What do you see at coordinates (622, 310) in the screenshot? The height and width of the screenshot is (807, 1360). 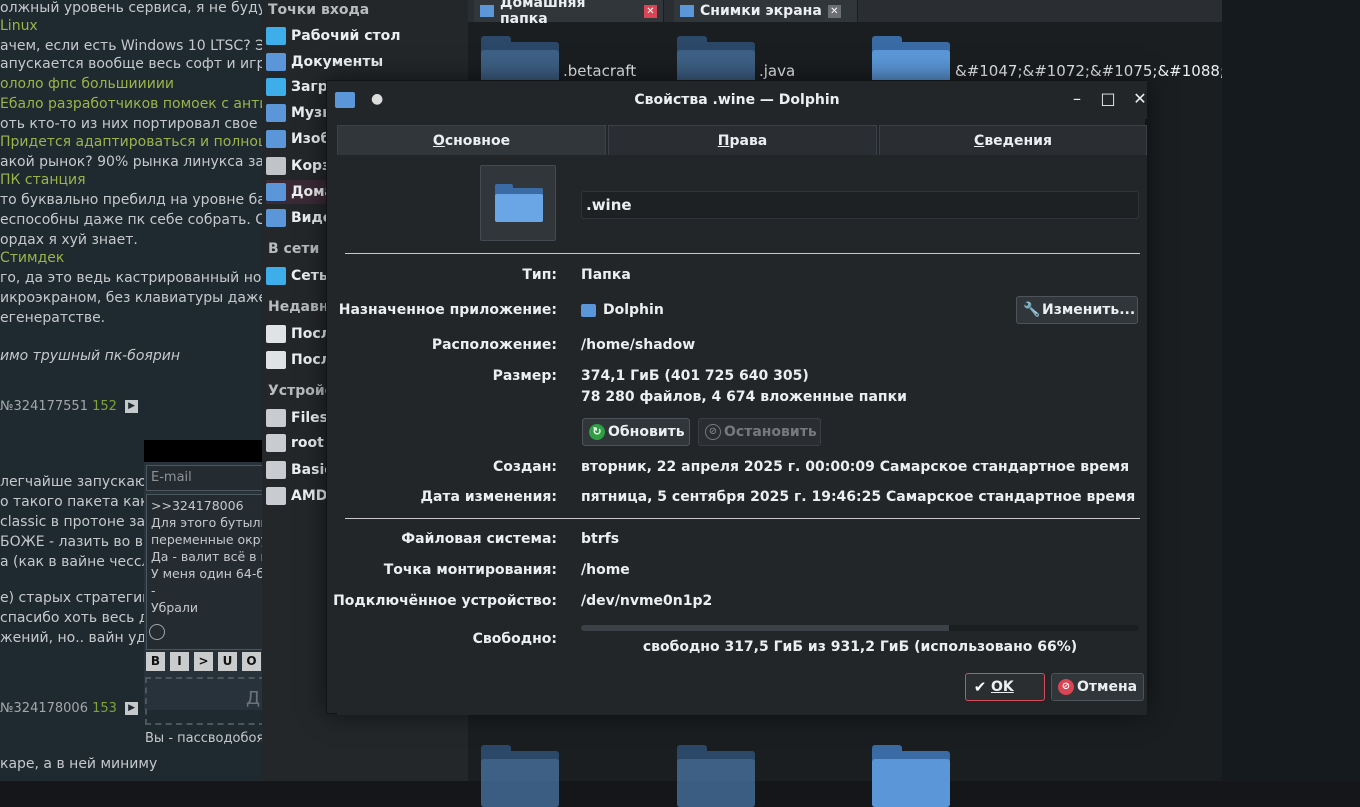 I see `assigned-app-value: Dolphin` at bounding box center [622, 310].